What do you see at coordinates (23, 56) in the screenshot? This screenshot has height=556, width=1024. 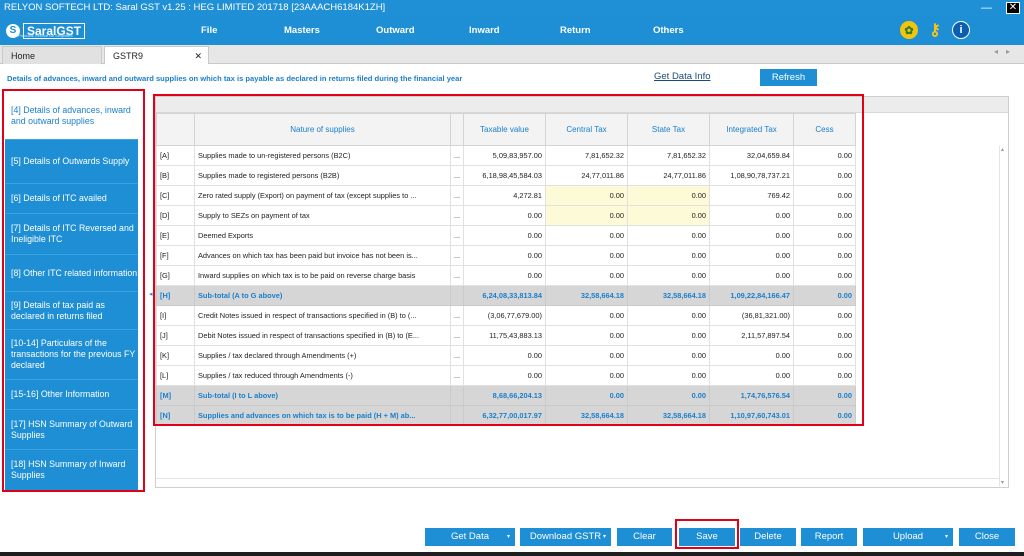 I see `tab-home-label: Home` at bounding box center [23, 56].